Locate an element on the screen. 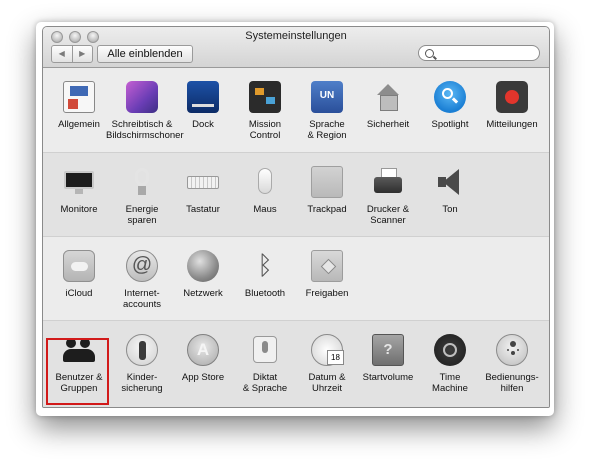 The width and height of the screenshot is (590, 466). forward-button: ▶ is located at coordinates (82, 54).